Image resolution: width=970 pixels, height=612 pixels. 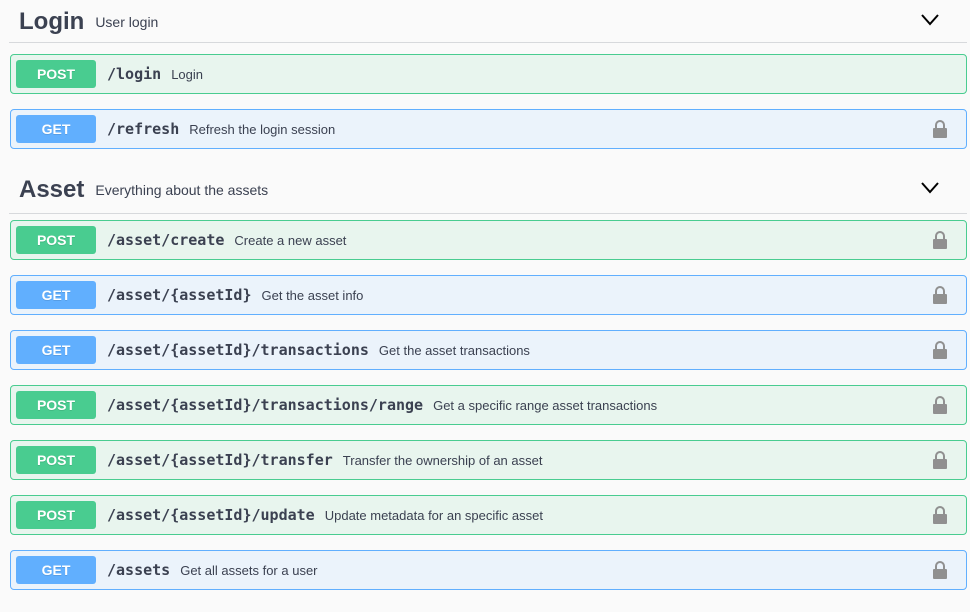 I want to click on tag-header-login: Login User login, so click(x=488, y=22).